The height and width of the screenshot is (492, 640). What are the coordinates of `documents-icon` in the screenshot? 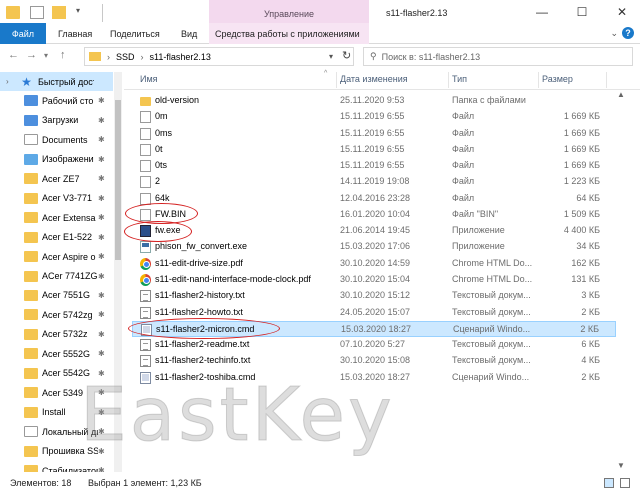 It's located at (31, 140).